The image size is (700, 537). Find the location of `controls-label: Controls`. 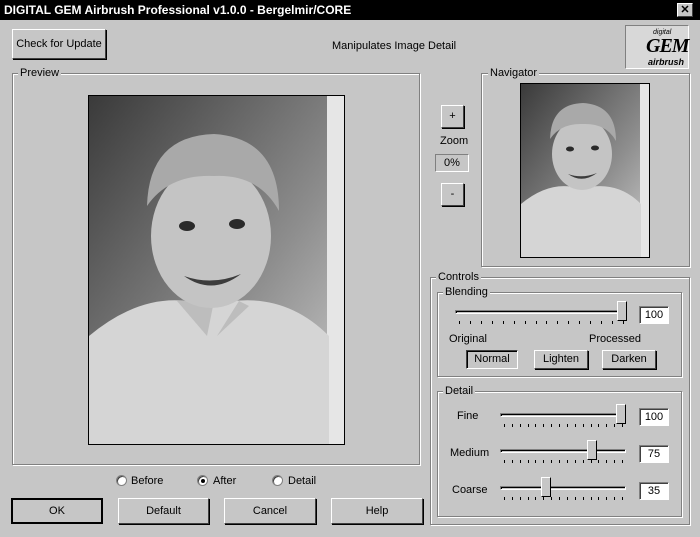

controls-label: Controls is located at coordinates (458, 277).